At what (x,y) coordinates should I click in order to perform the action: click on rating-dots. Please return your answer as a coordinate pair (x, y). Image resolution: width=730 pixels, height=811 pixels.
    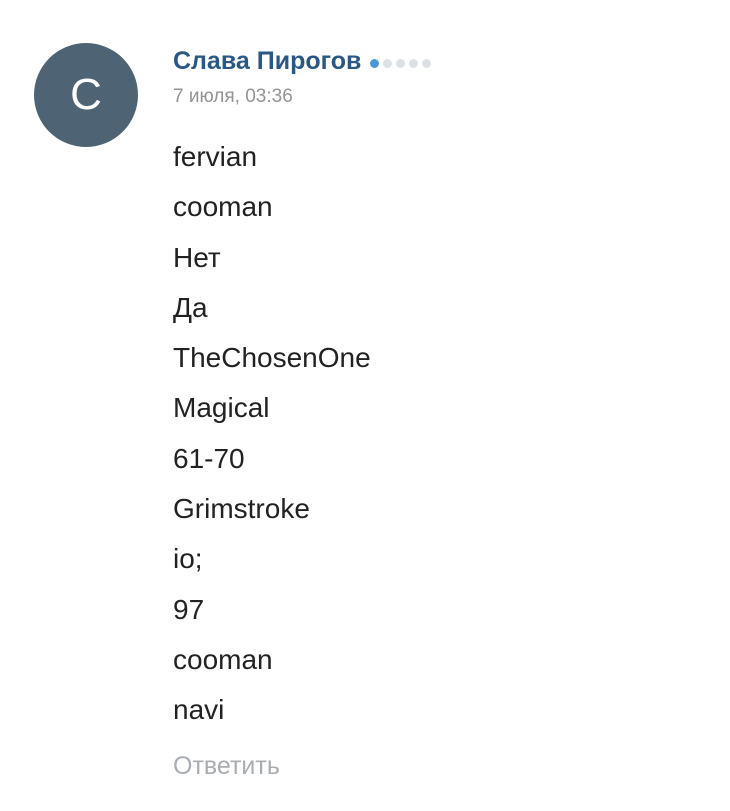
    Looking at the image, I should click on (402, 63).